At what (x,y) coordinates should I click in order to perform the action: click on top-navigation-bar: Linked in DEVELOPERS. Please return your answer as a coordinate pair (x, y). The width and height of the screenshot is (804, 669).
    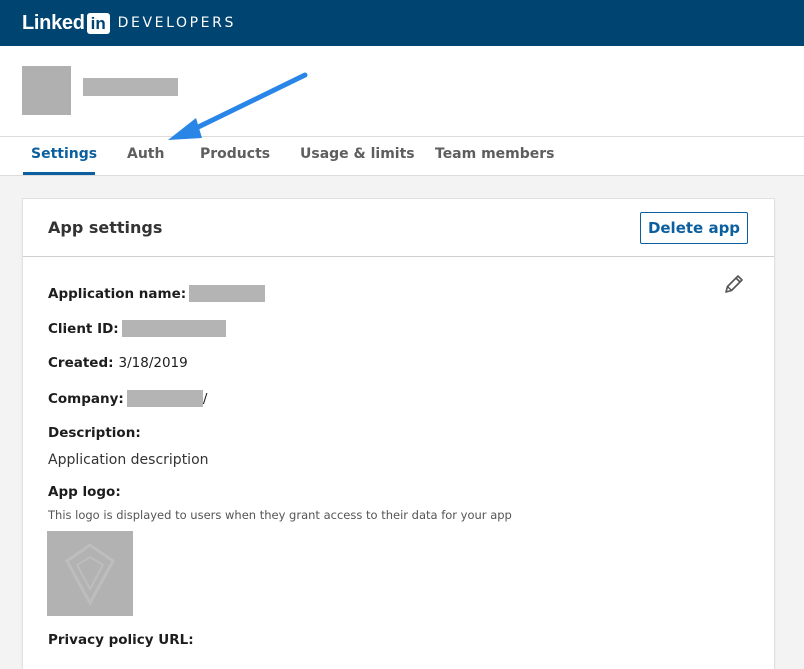
    Looking at the image, I should click on (402, 23).